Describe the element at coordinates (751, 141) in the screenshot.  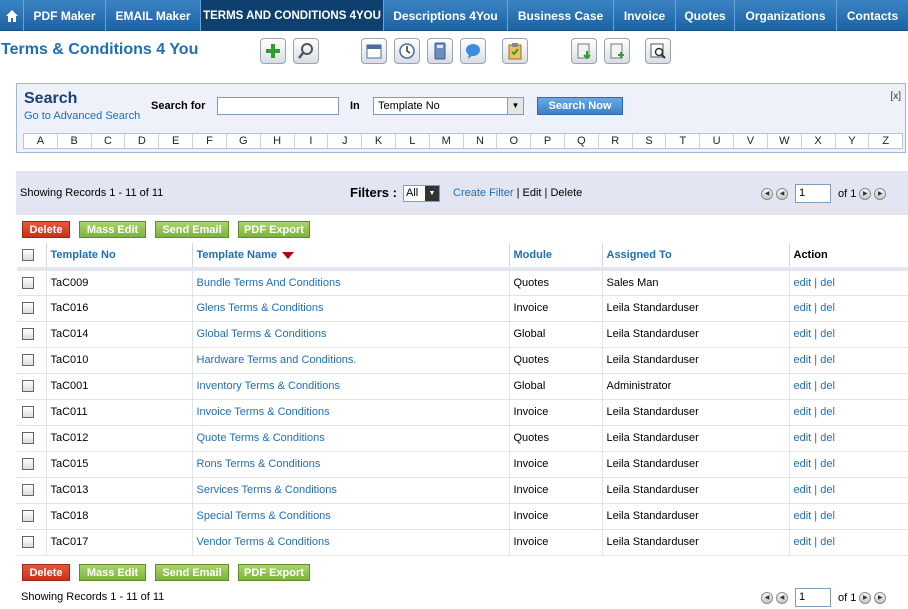
I see `alpha-v: V` at that location.